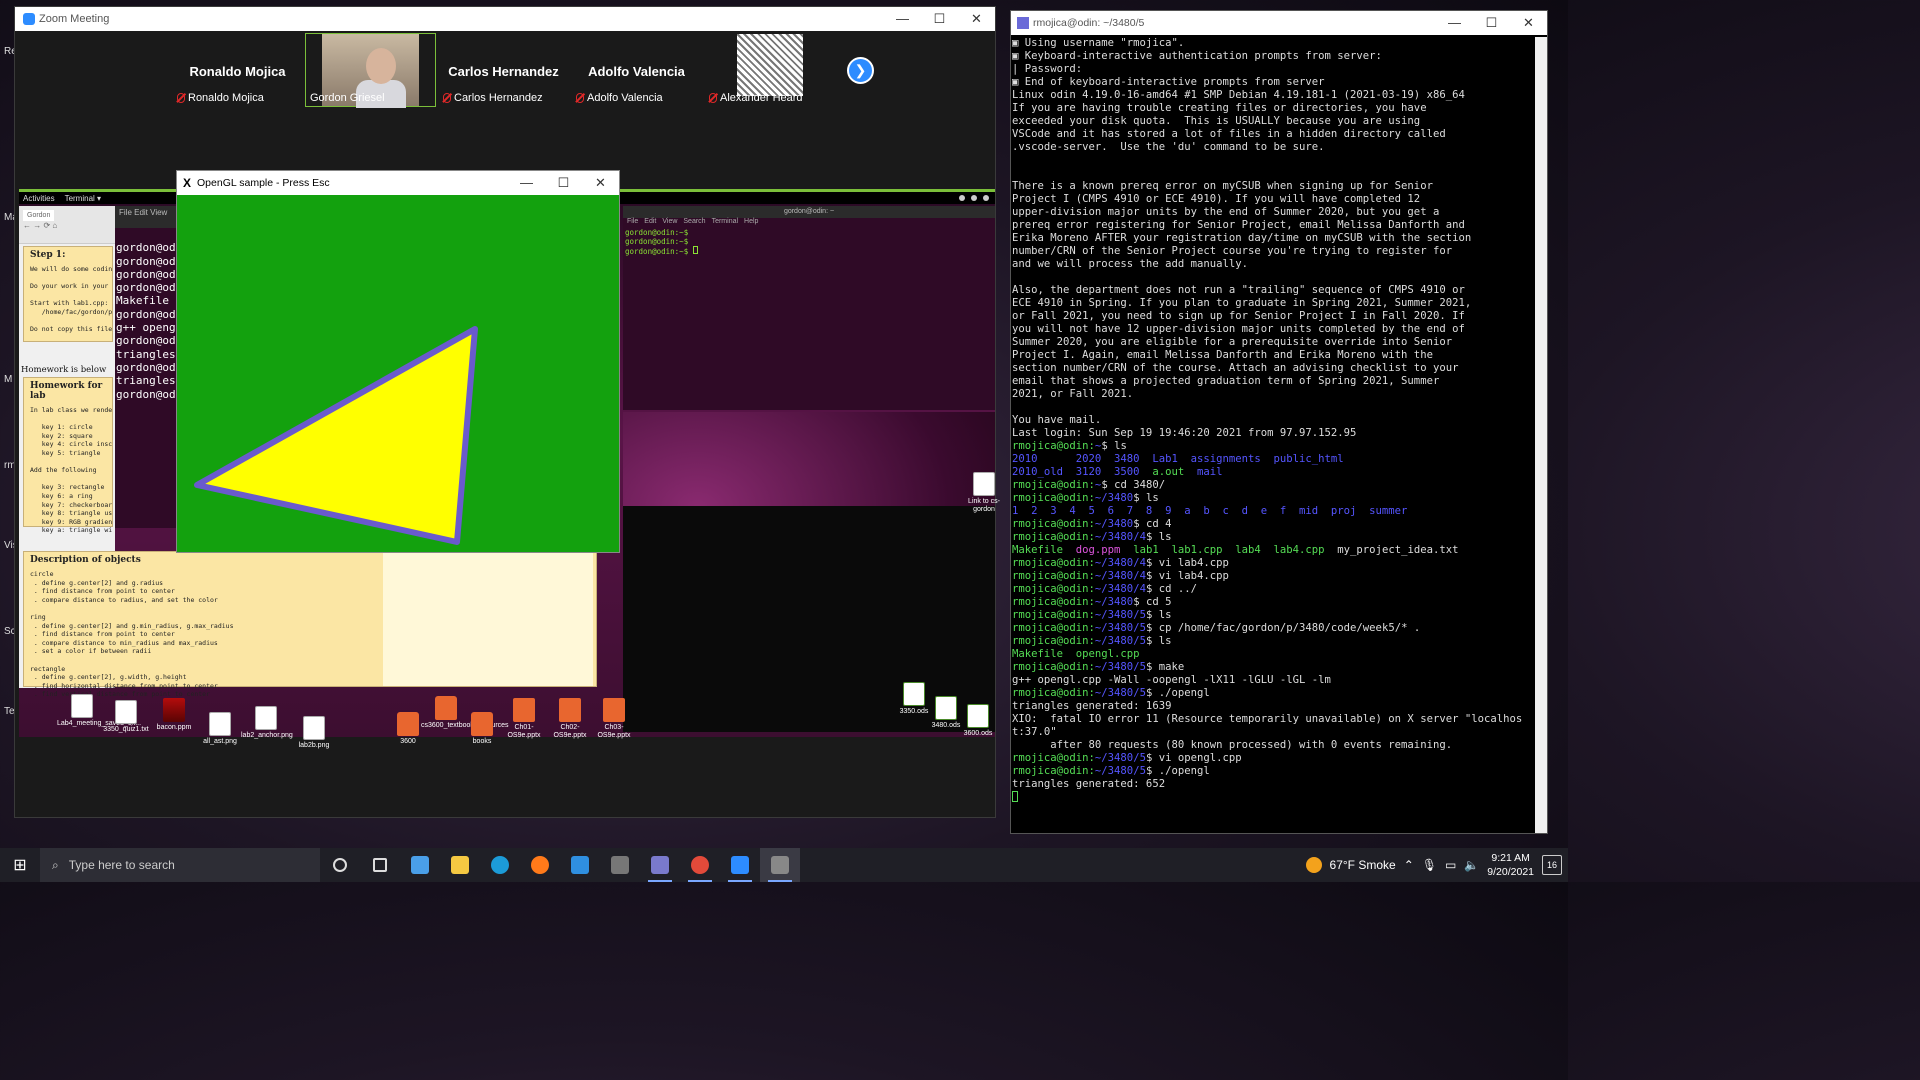  I want to click on opengl-minimize-button: —, so click(526, 183).